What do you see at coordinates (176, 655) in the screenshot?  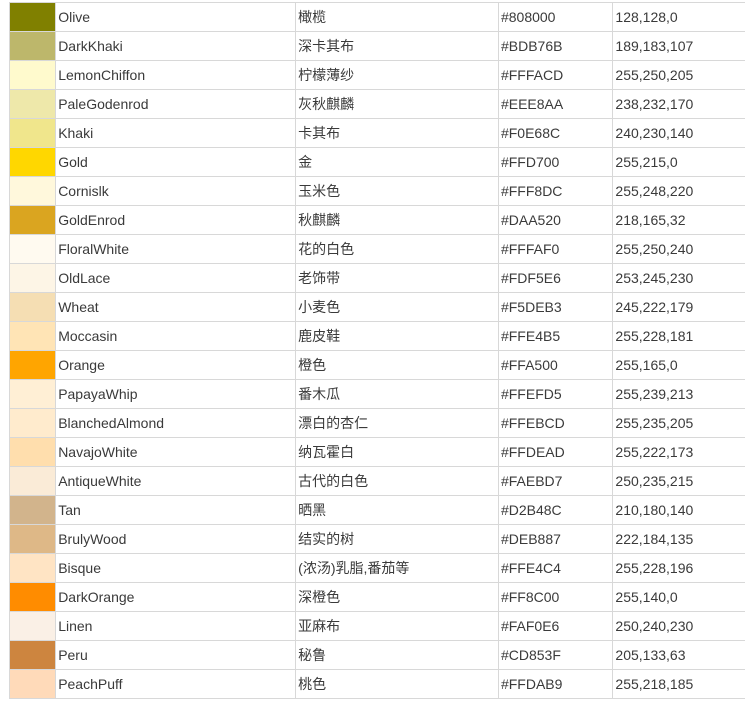 I see `color-name-cell: Peru` at bounding box center [176, 655].